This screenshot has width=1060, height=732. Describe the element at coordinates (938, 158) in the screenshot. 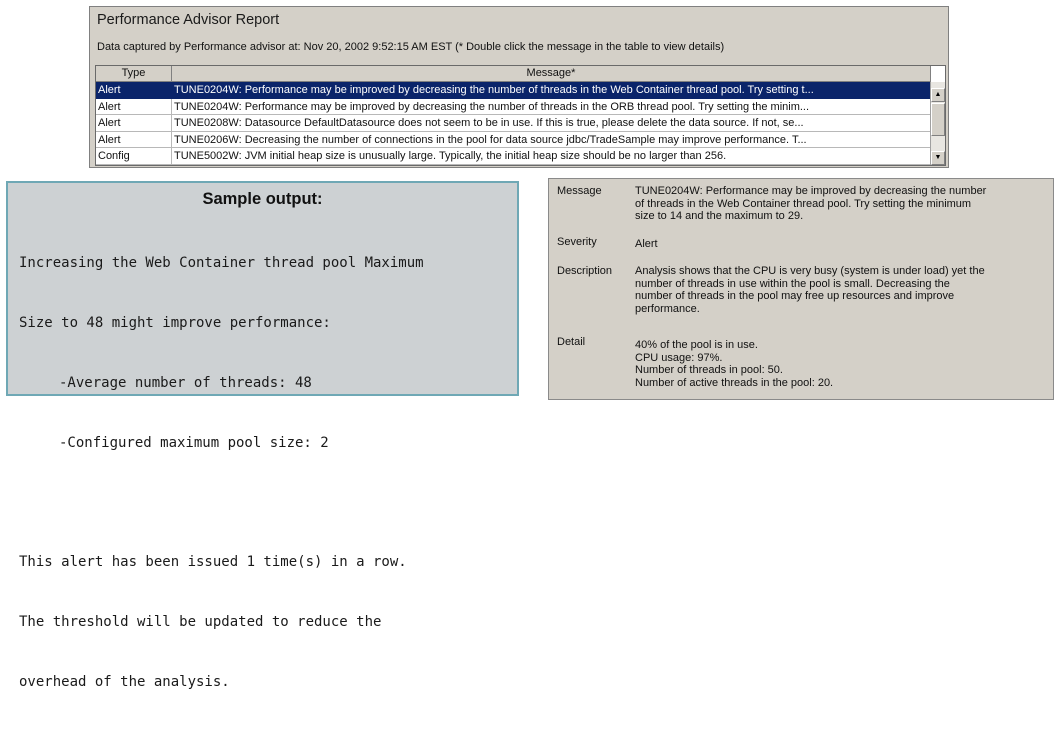

I see `scroll-down-arrow-icon: ▼` at that location.